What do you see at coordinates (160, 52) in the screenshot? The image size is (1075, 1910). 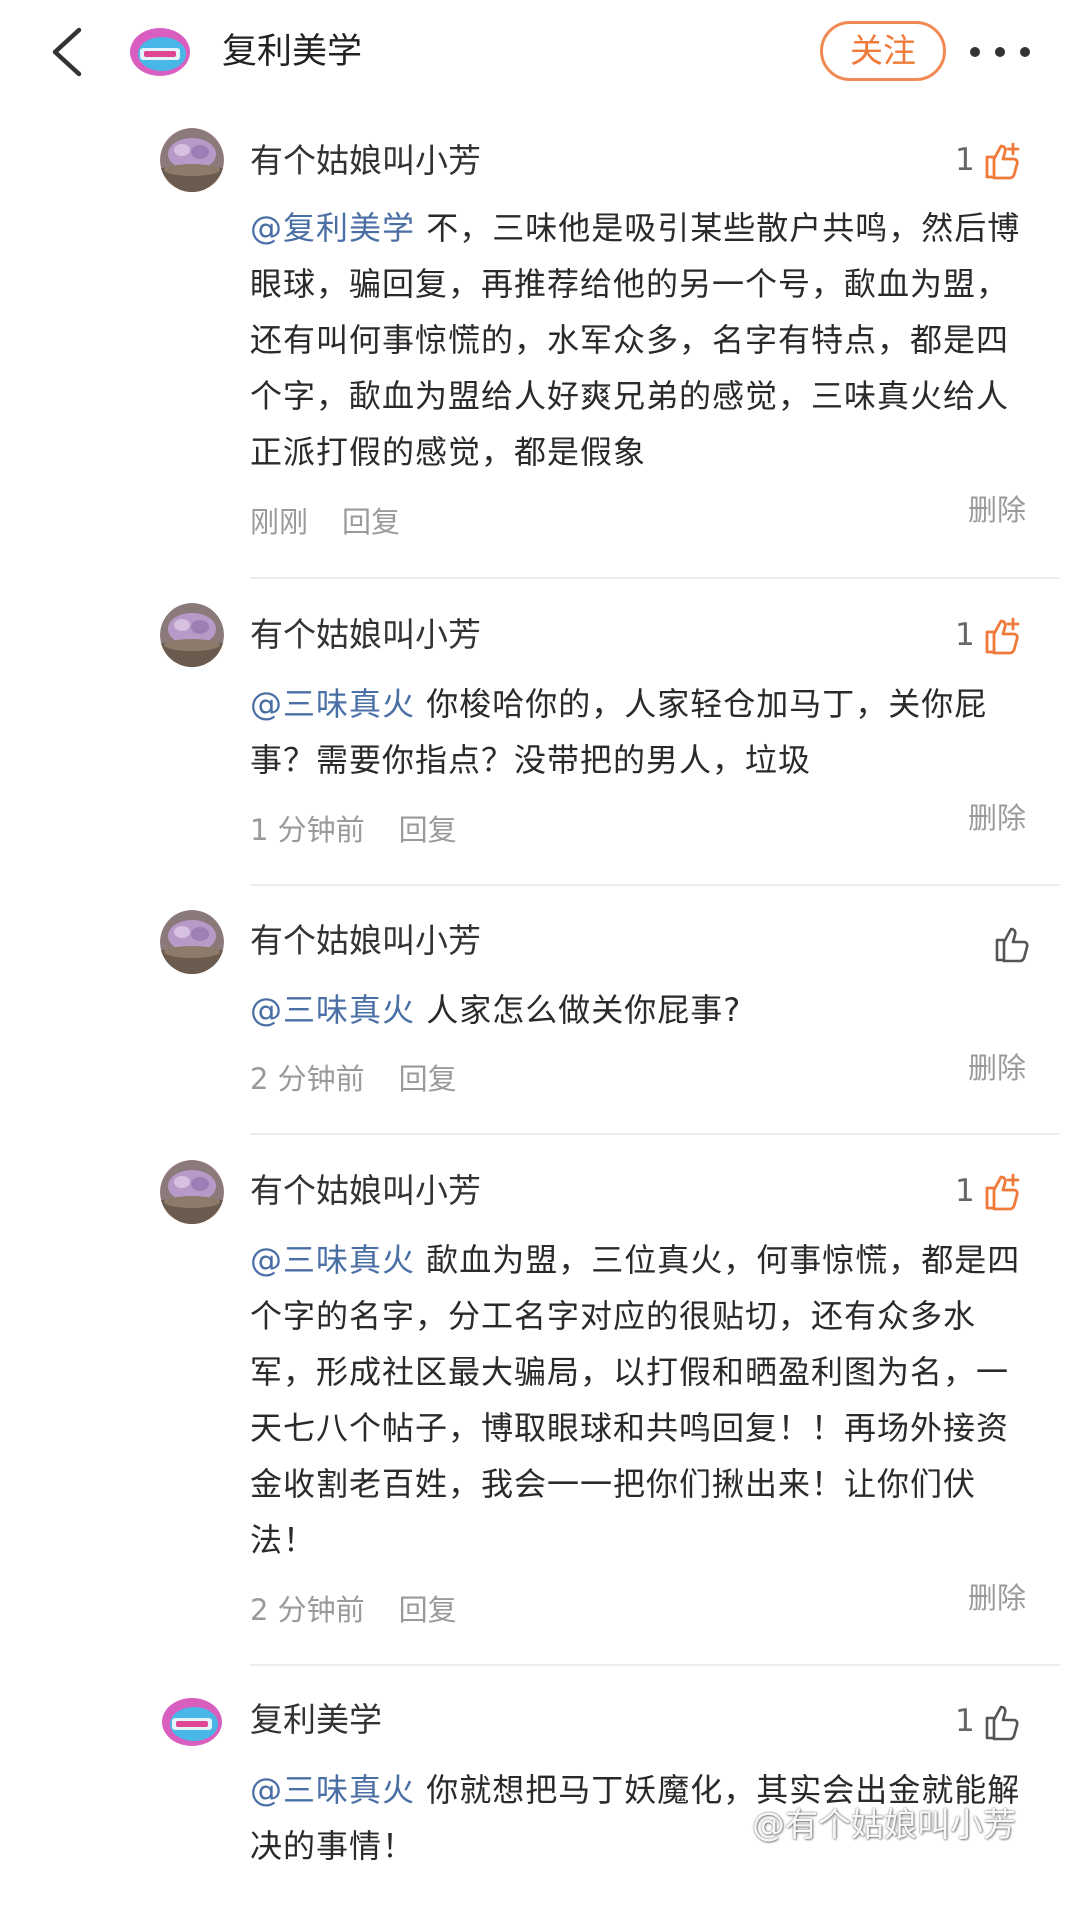 I see `channel-avatar` at bounding box center [160, 52].